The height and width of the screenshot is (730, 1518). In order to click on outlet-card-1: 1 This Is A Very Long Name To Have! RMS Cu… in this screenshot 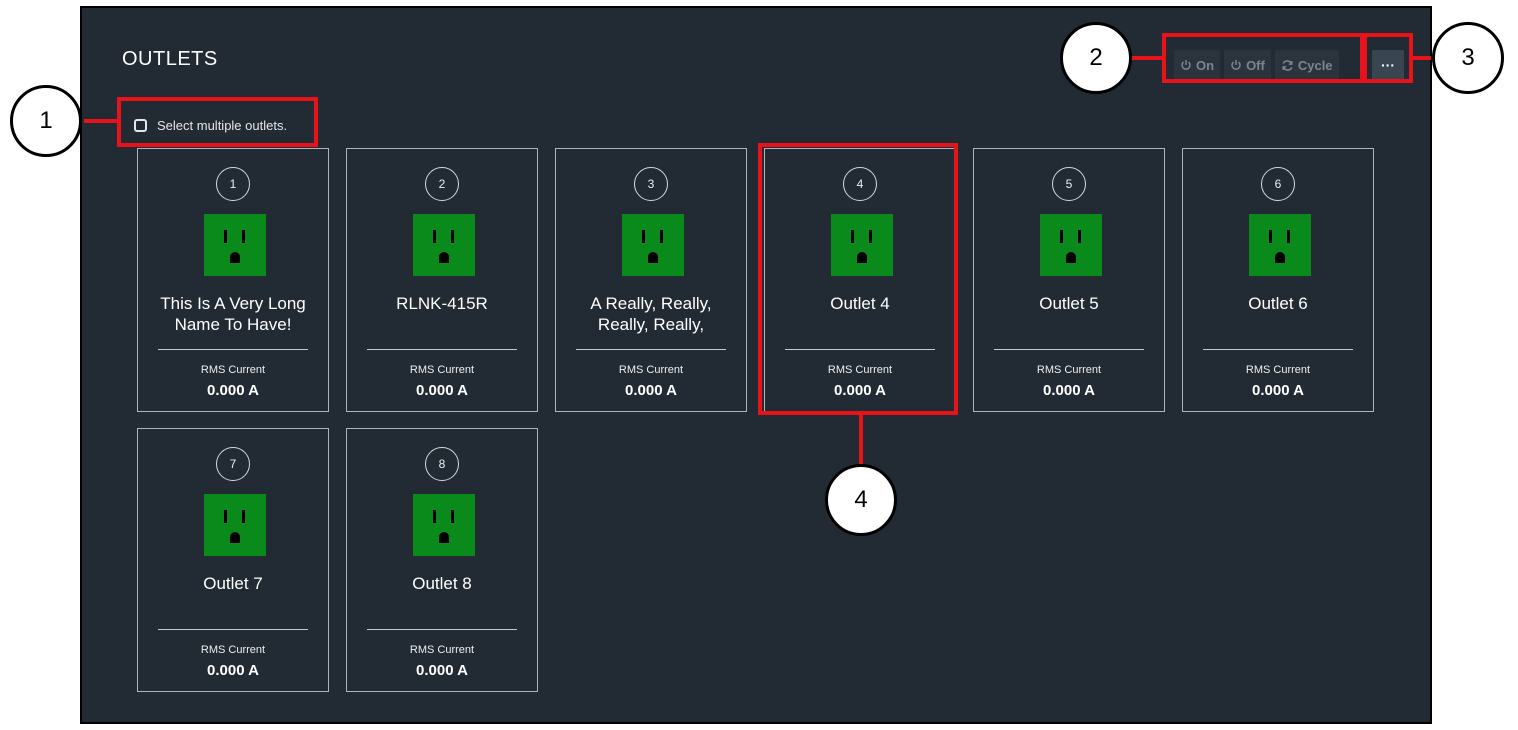, I will do `click(233, 280)`.